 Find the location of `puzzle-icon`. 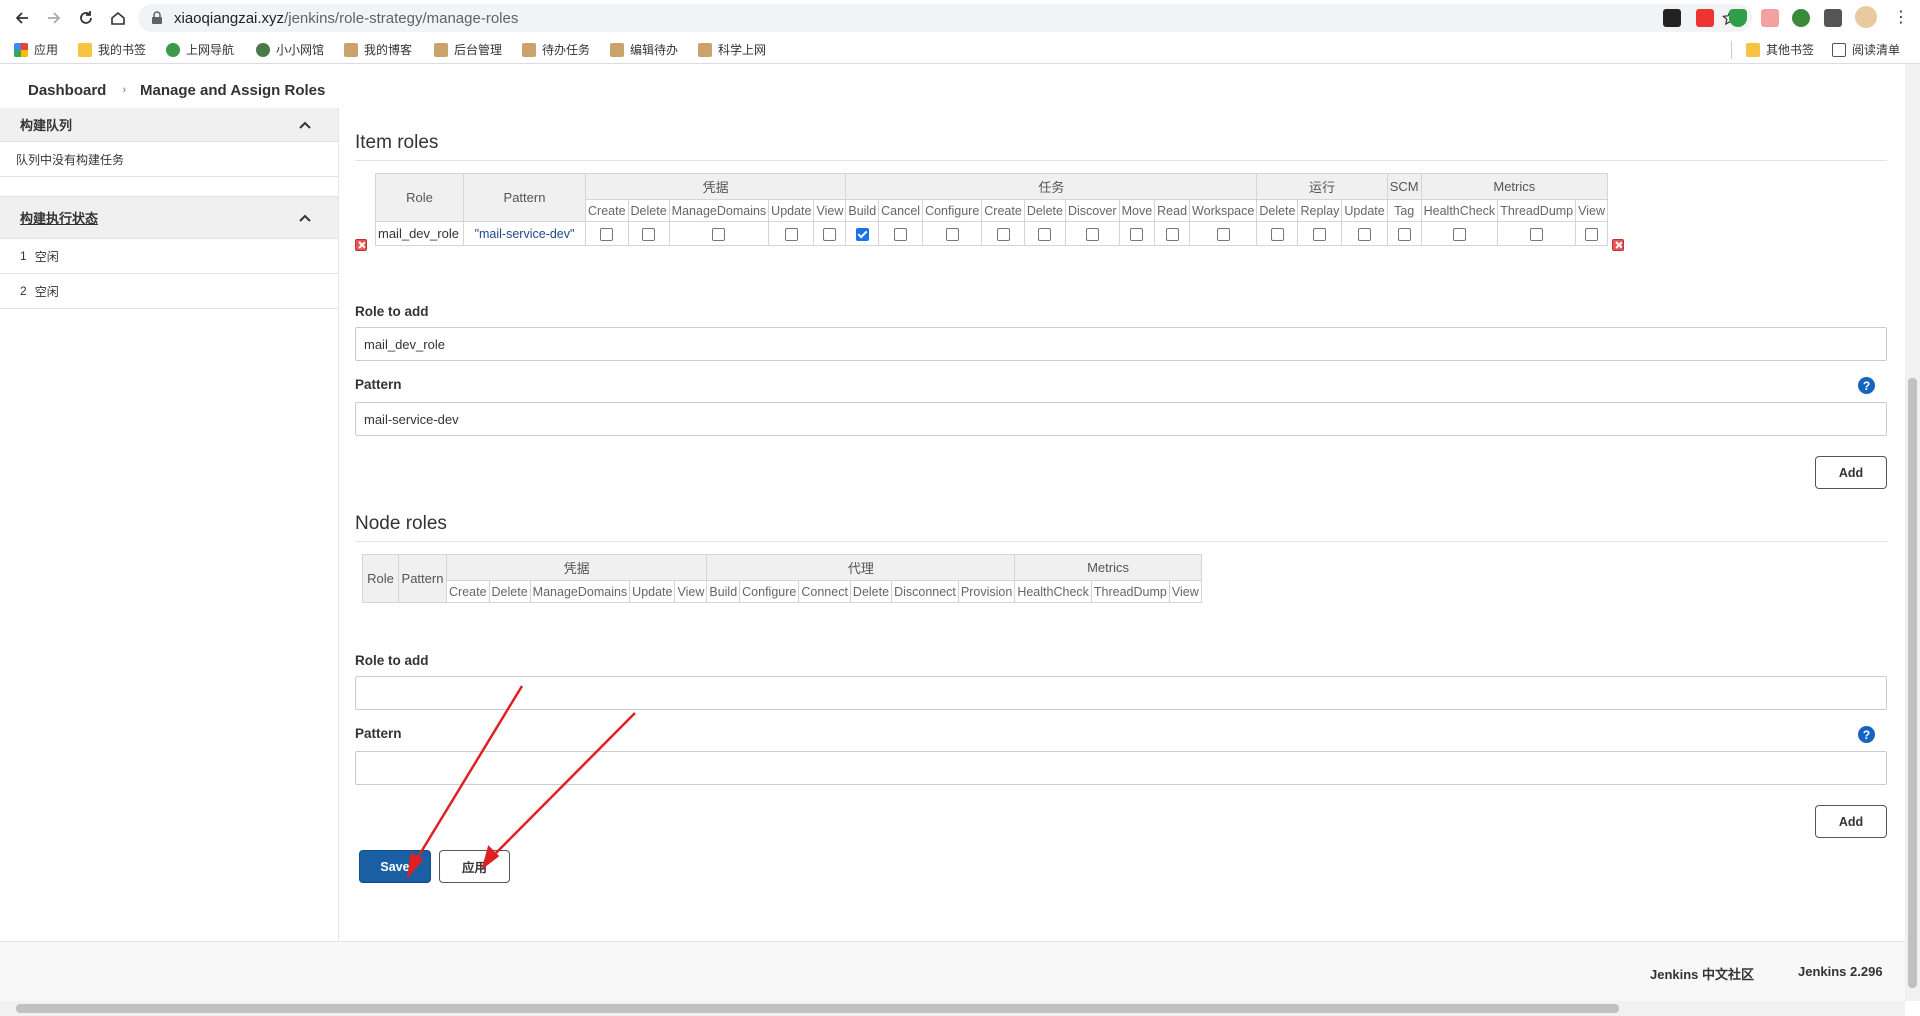

puzzle-icon is located at coordinates (1833, 18).